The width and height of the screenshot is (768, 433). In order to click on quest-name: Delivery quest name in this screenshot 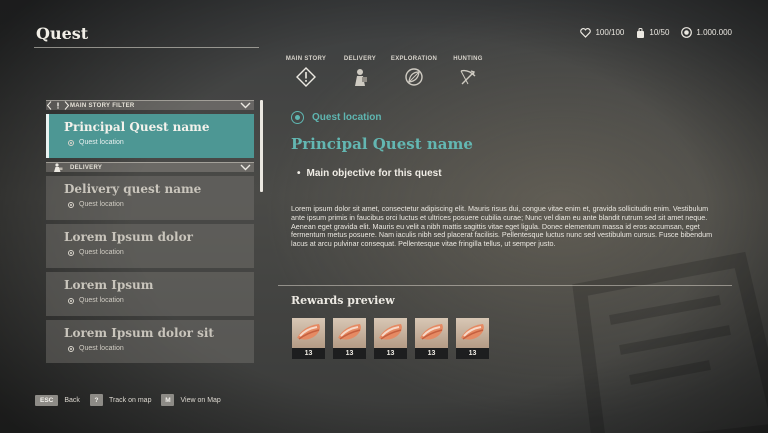, I will do `click(133, 189)`.